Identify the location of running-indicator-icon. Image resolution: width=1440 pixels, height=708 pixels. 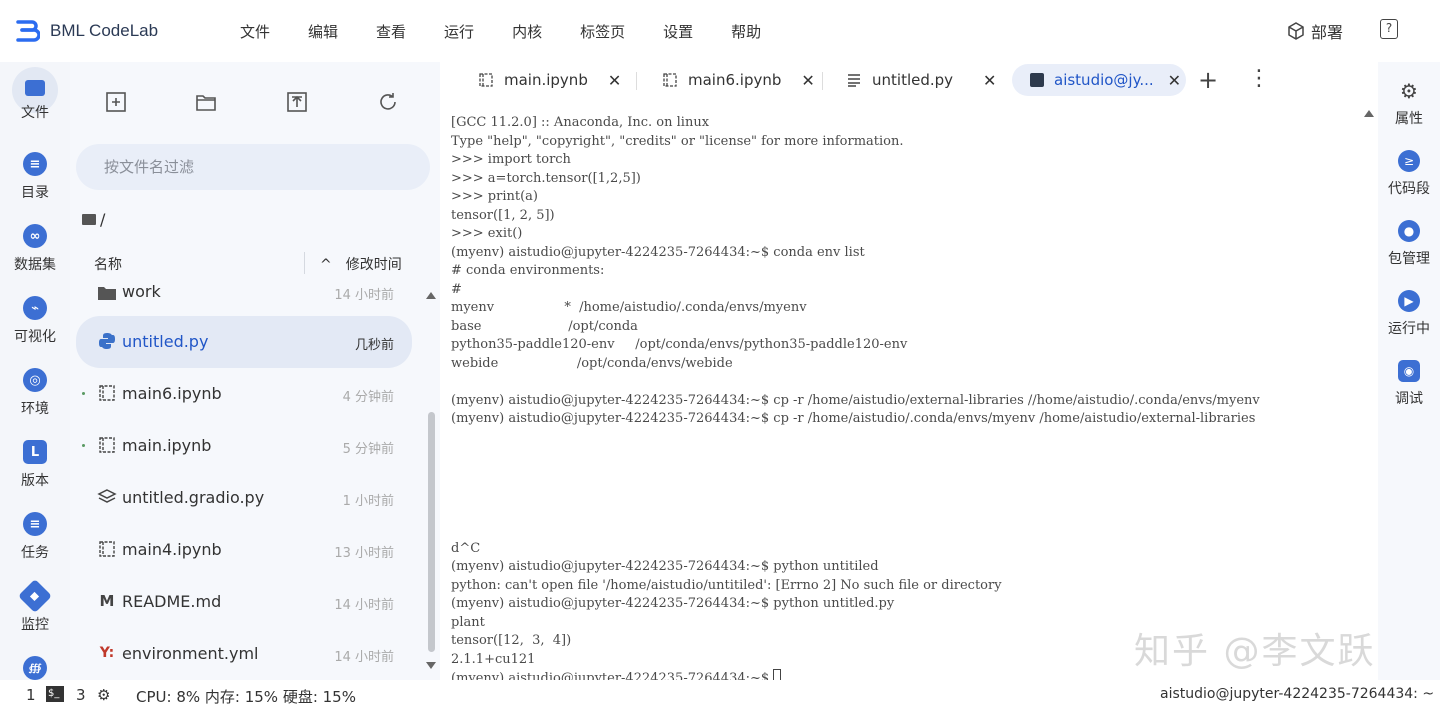
(83, 445).